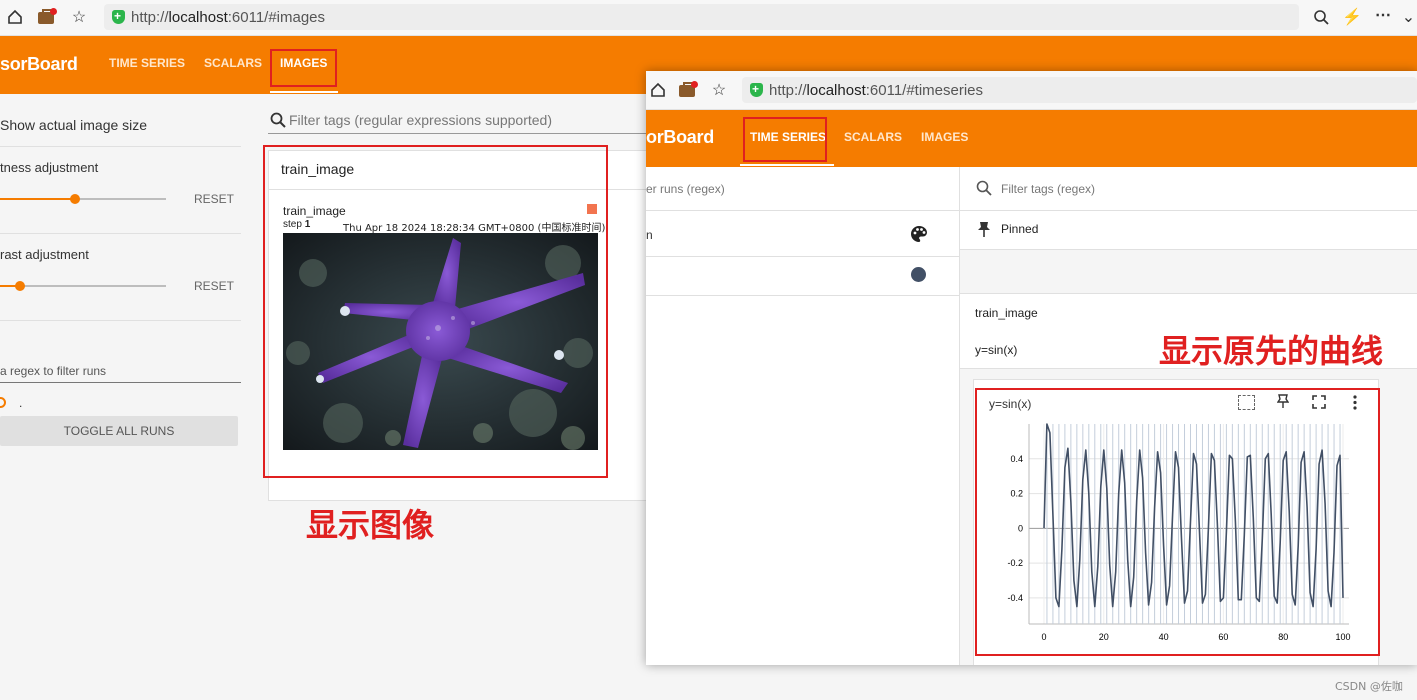  Describe the element at coordinates (214, 286) in the screenshot. I see `contrast-reset-button: RESET` at that location.